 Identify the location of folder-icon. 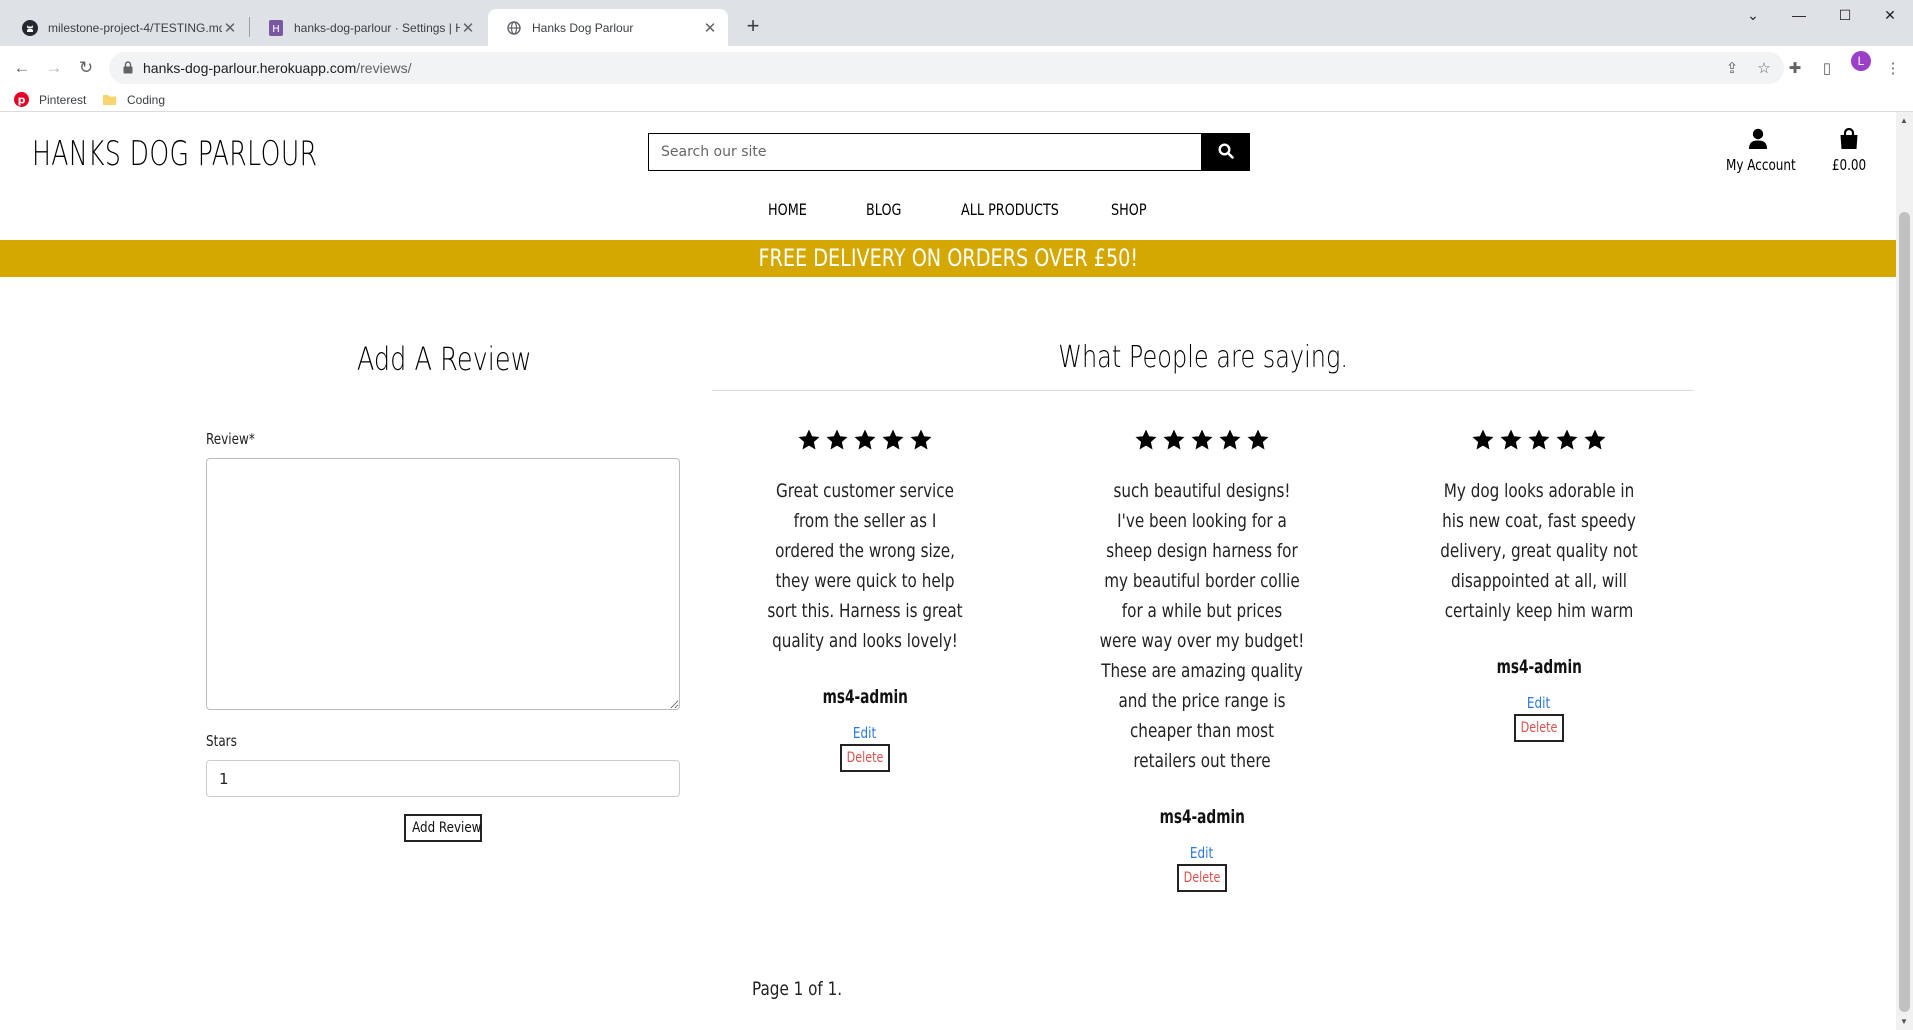
(109, 99).